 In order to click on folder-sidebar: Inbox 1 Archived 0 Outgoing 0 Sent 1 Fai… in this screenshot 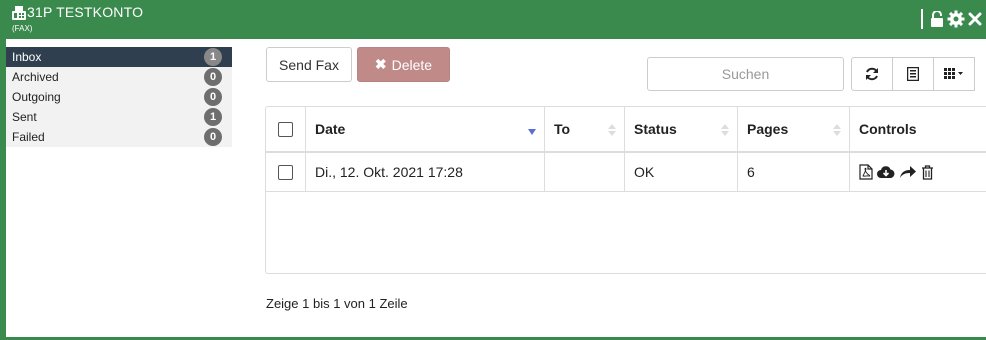, I will do `click(119, 97)`.